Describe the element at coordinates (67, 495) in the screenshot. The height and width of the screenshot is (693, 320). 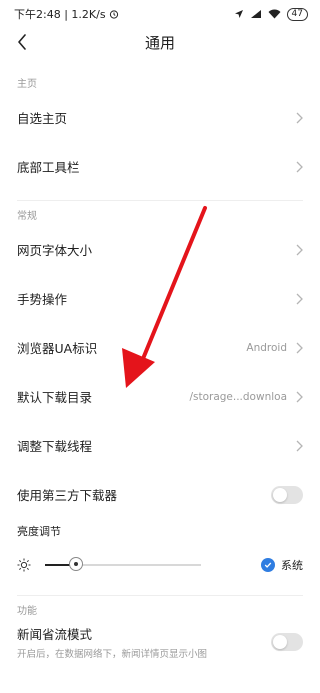
I see `setting-label: 使用第三方下载器` at that location.